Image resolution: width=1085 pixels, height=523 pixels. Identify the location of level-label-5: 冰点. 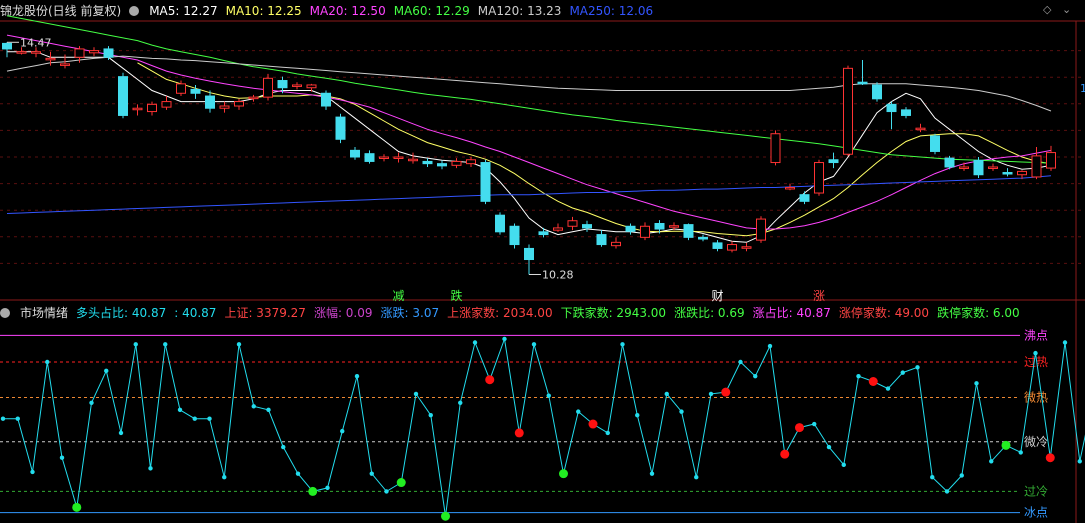
(1036, 513).